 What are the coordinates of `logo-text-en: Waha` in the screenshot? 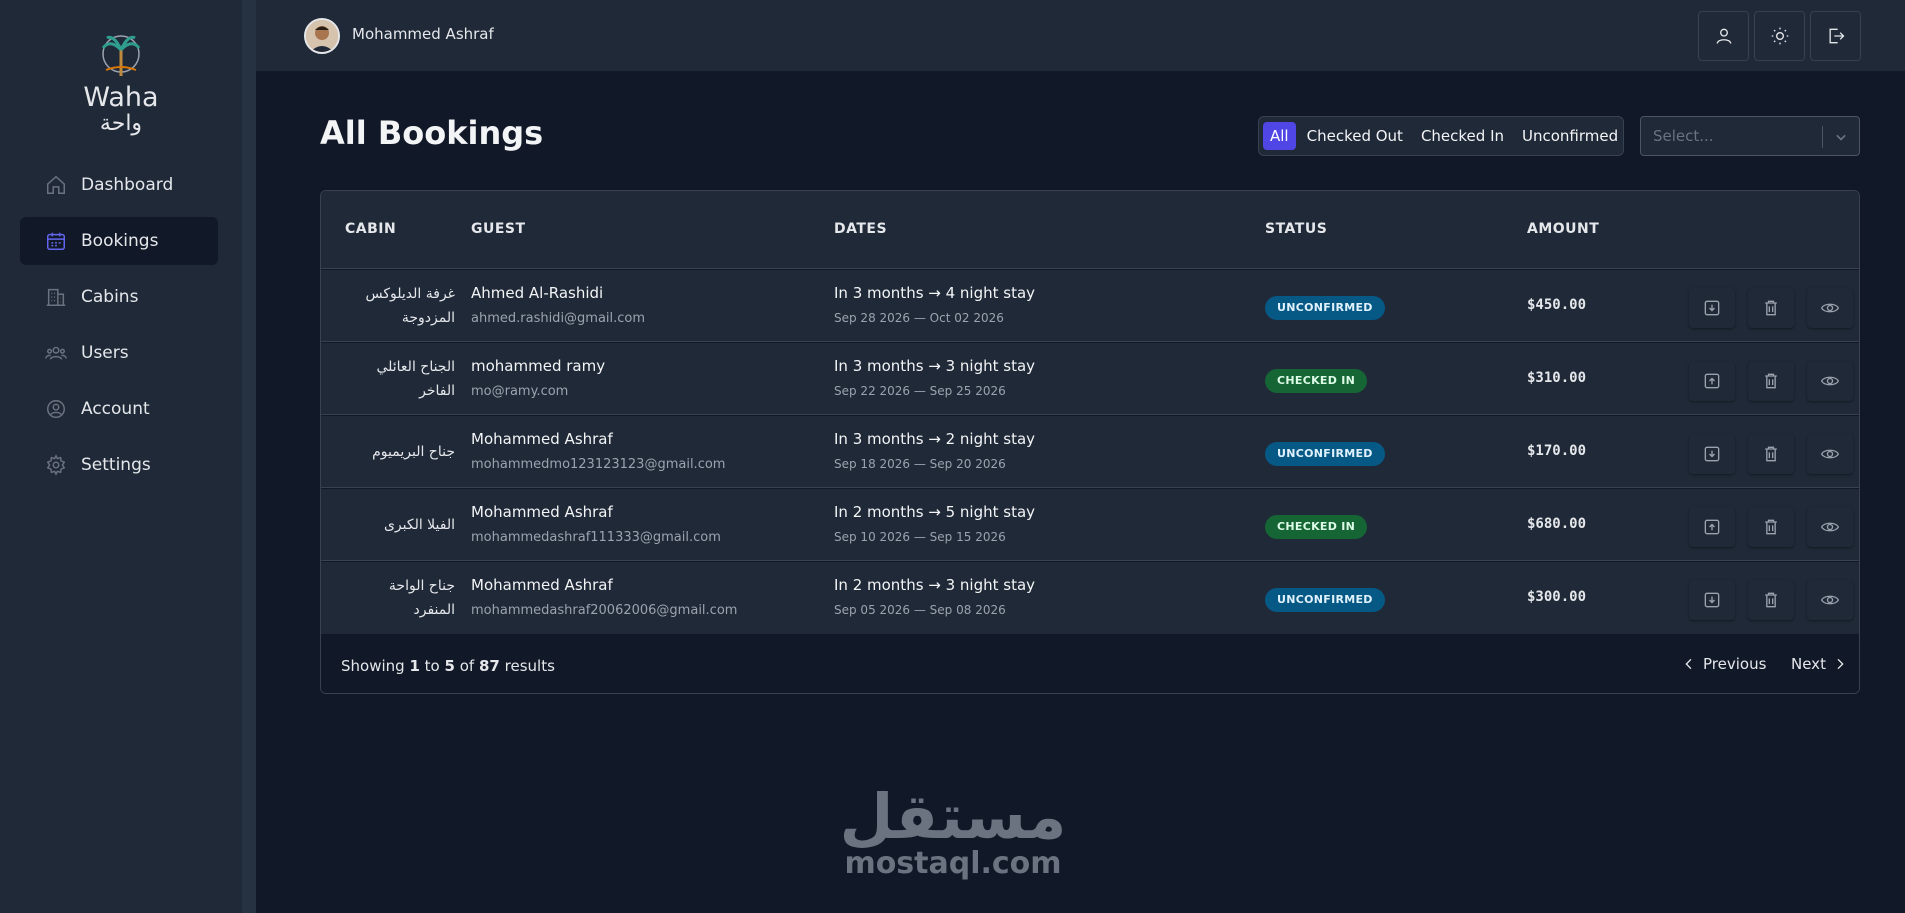 It's located at (121, 97).